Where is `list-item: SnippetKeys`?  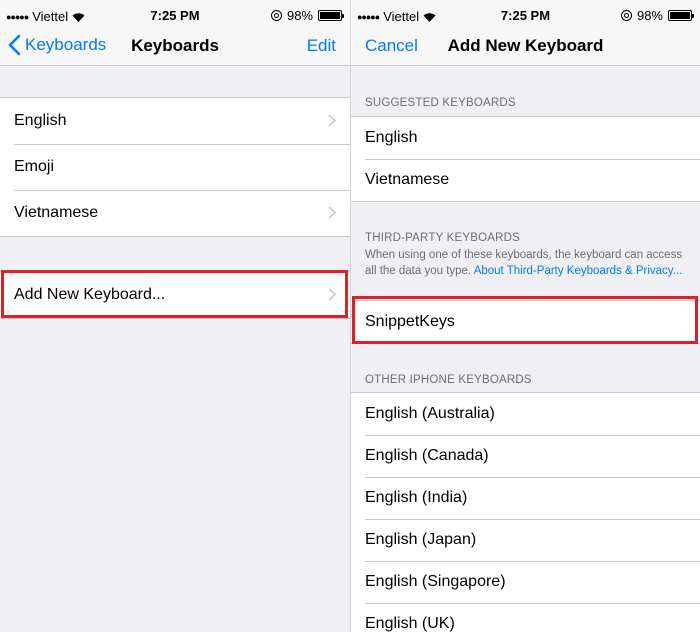 list-item: SnippetKeys is located at coordinates (525, 322).